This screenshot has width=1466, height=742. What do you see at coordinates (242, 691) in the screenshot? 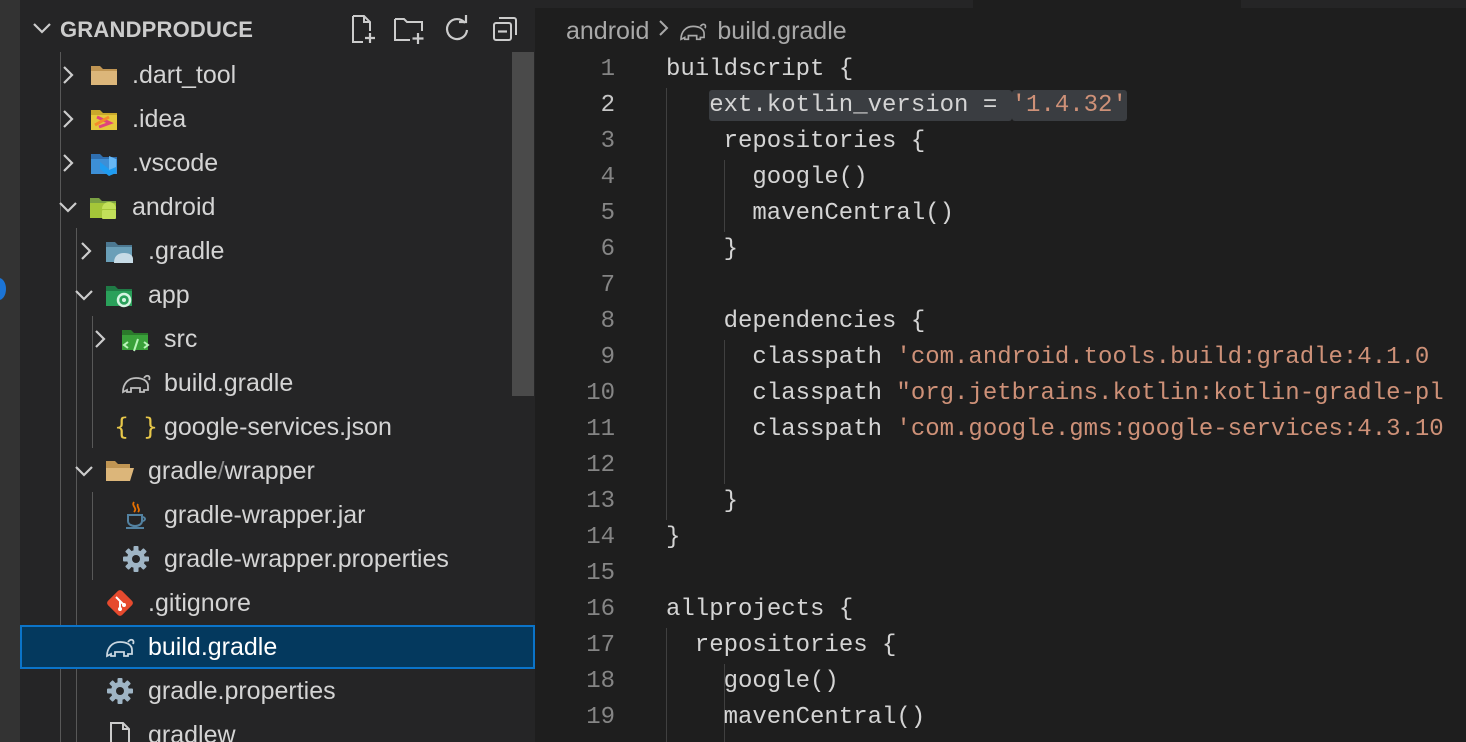
I see `tree-item-label: gradle.properties` at bounding box center [242, 691].